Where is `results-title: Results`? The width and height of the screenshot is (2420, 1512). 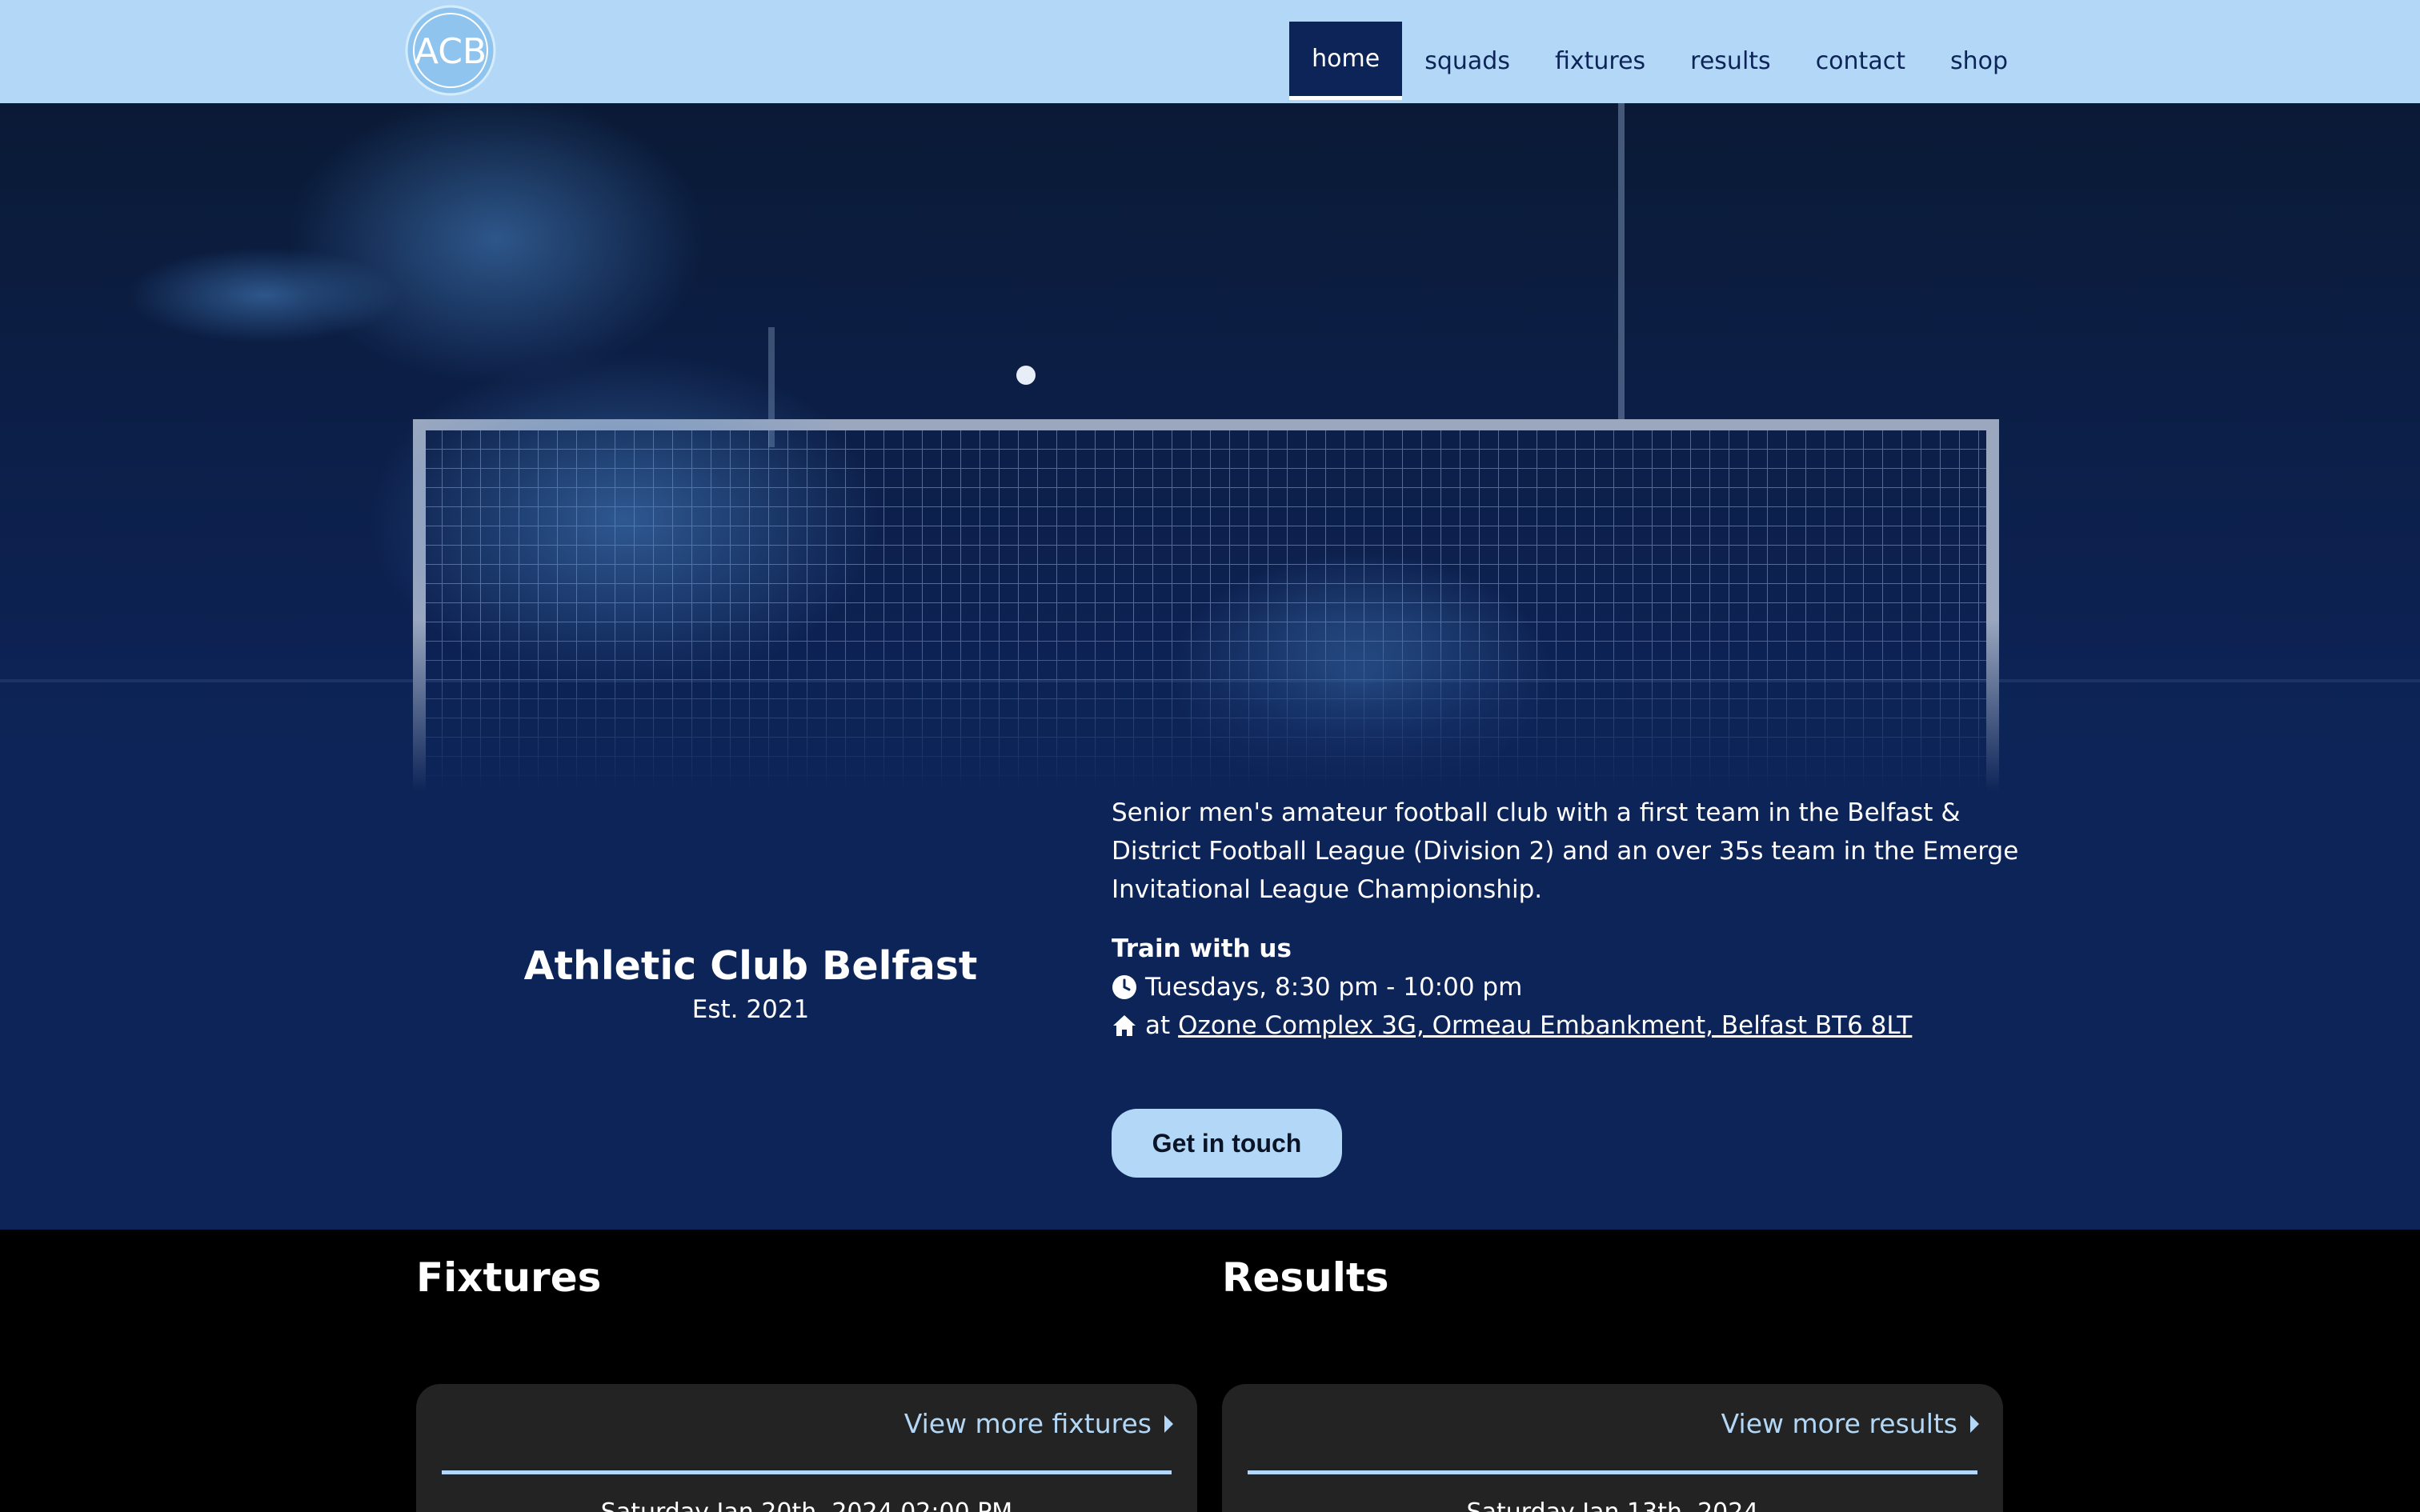
results-title: Results is located at coordinates (1305, 1277).